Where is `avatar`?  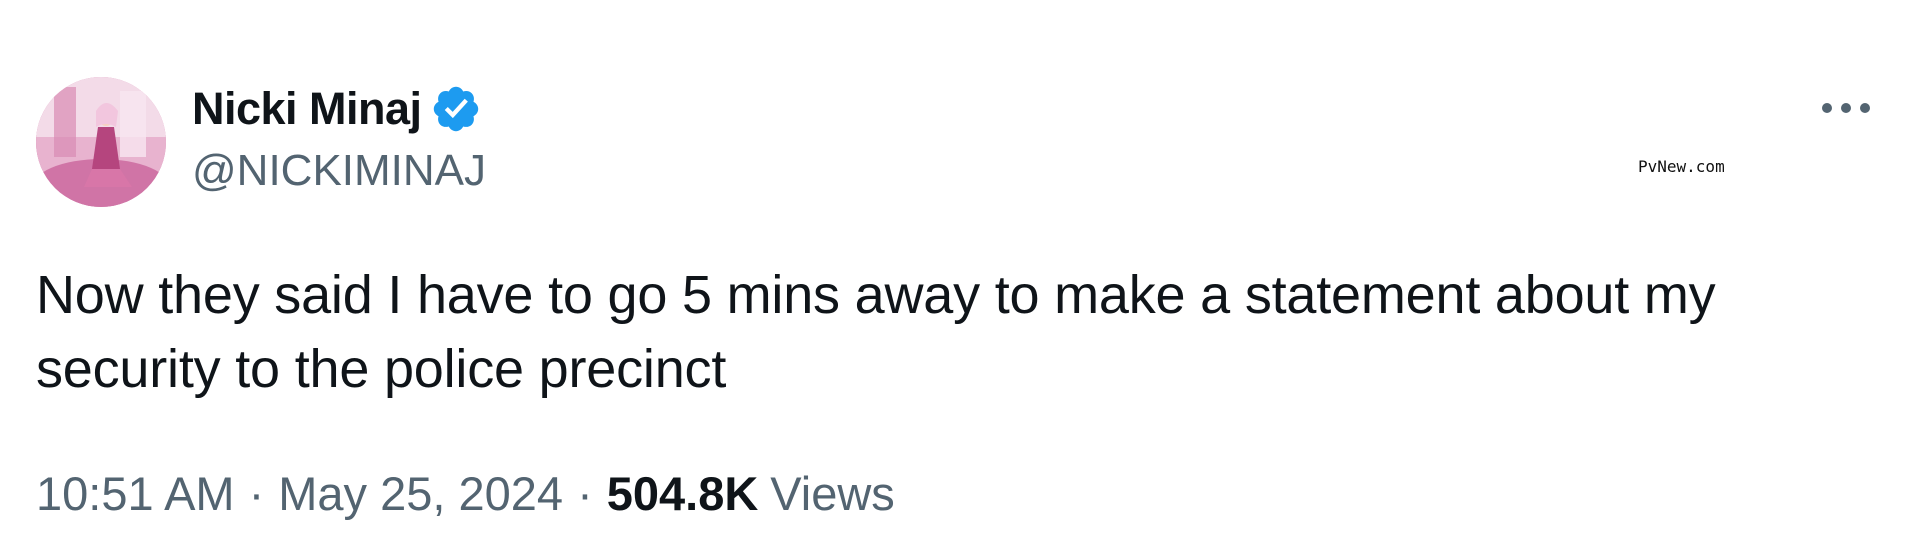 avatar is located at coordinates (101, 142).